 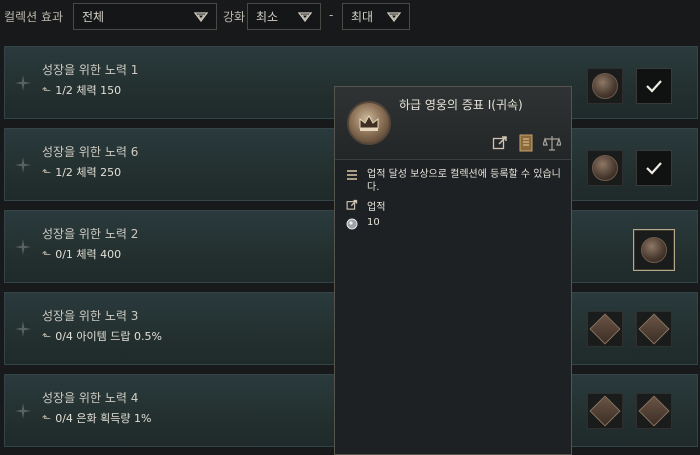 What do you see at coordinates (88, 90) in the screenshot?
I see `collection-stat-text: 1/2 체력 150` at bounding box center [88, 90].